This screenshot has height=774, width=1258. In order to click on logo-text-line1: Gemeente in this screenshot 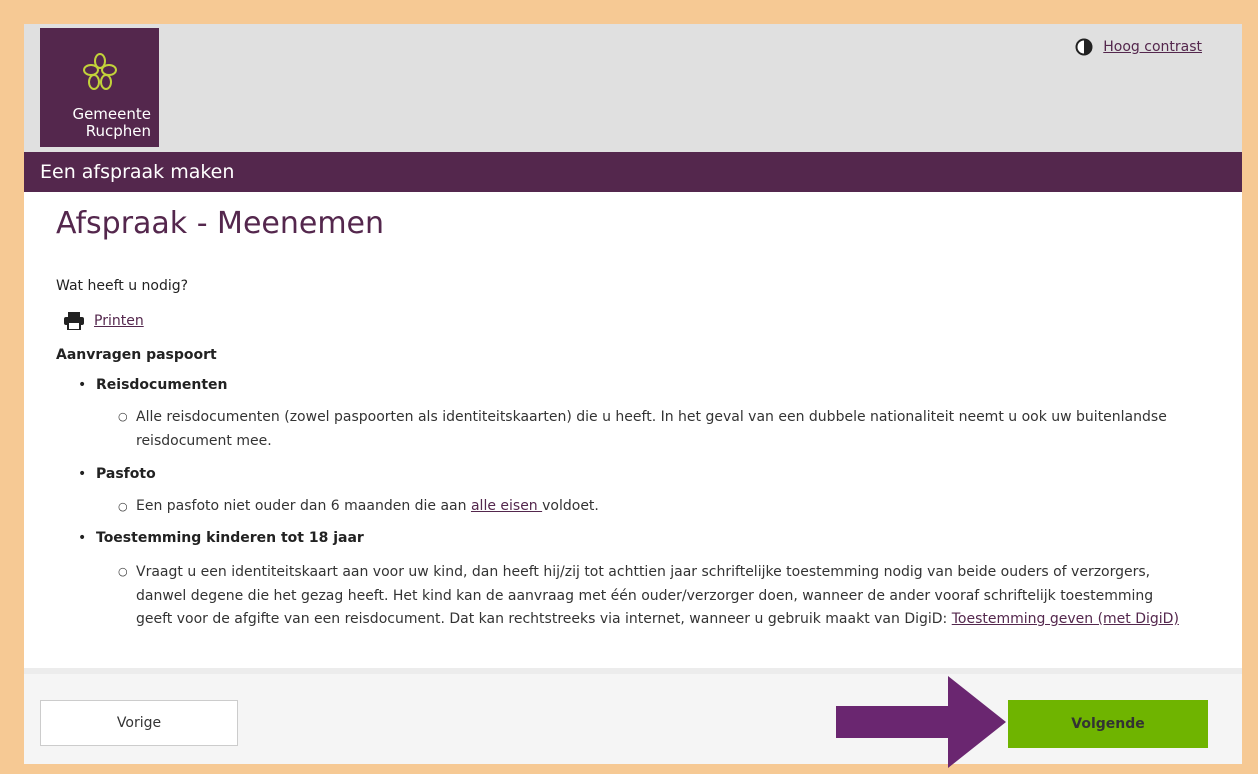, I will do `click(111, 114)`.